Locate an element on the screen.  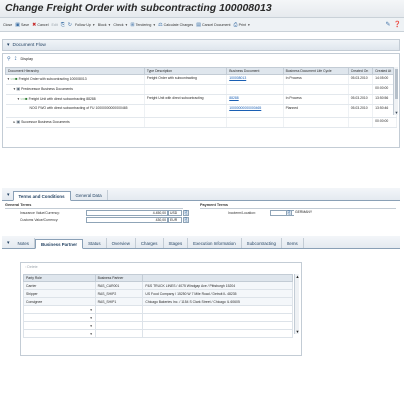
save-icon: ▣ is located at coordinates (17, 24).